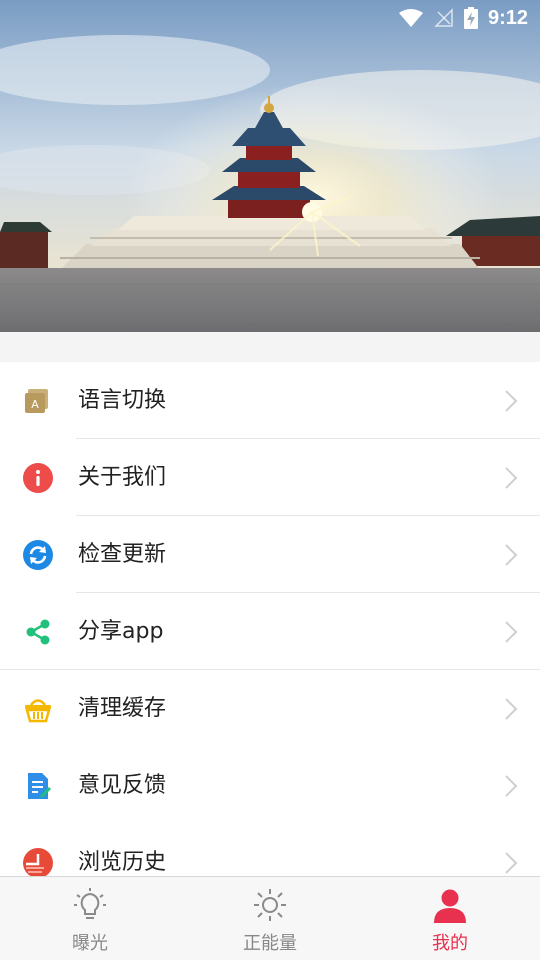 The width and height of the screenshot is (540, 961). What do you see at coordinates (38, 711) in the screenshot?
I see `basket-icon` at bounding box center [38, 711].